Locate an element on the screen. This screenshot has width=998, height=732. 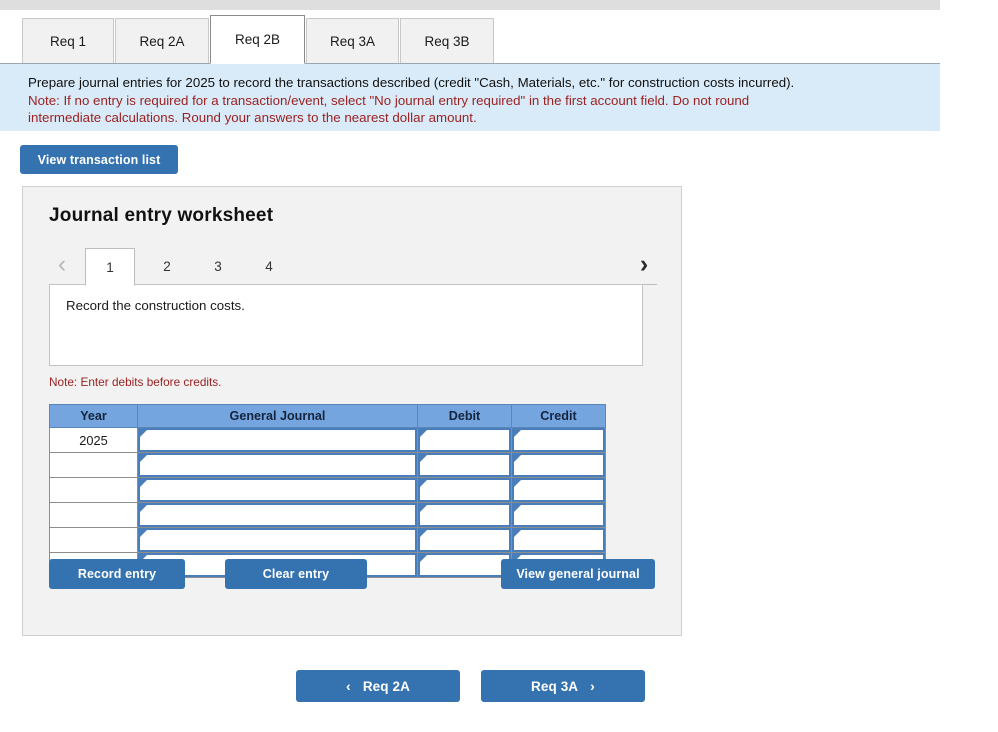
view-transaction-list-button: View transaction list is located at coordinates (99, 159).